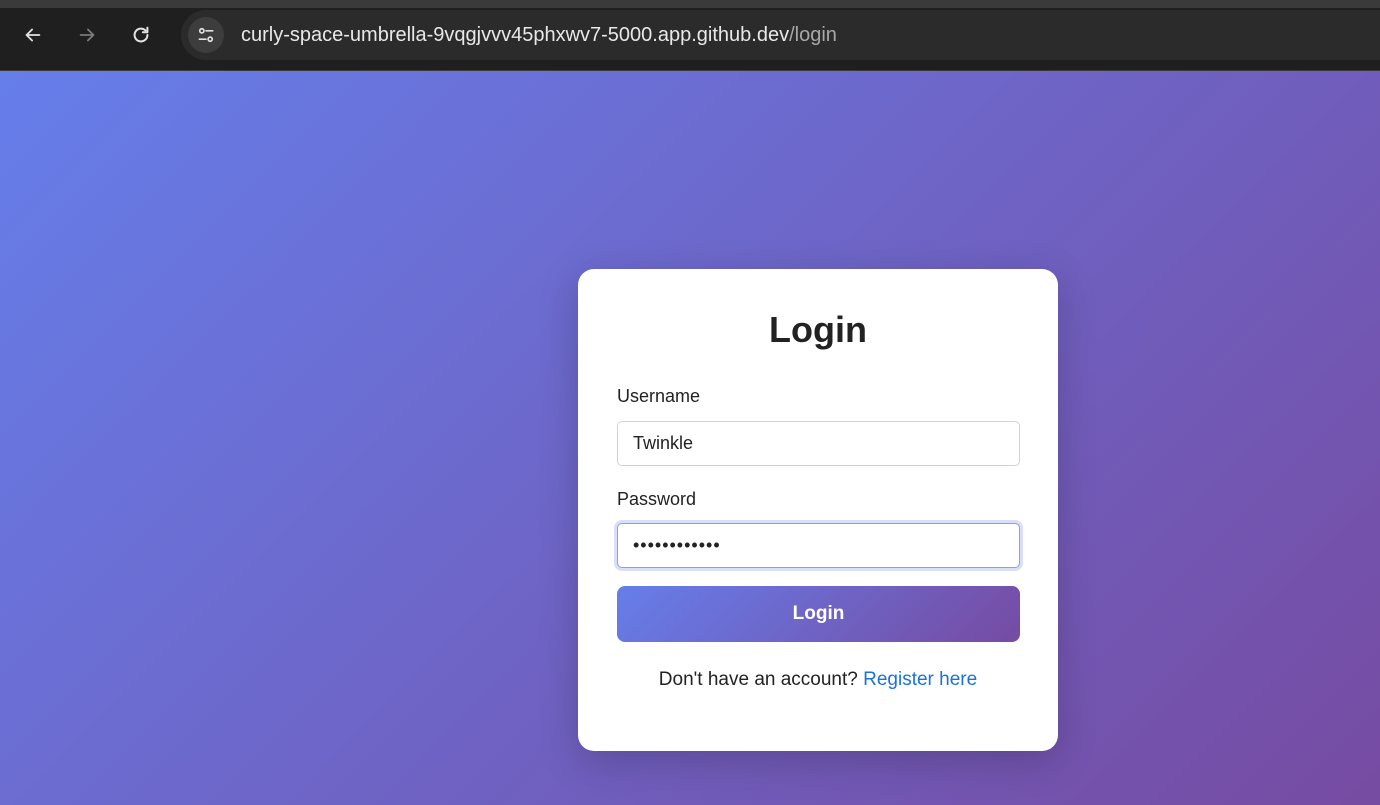 The image size is (1380, 805). I want to click on site-settings-button, so click(206, 35).